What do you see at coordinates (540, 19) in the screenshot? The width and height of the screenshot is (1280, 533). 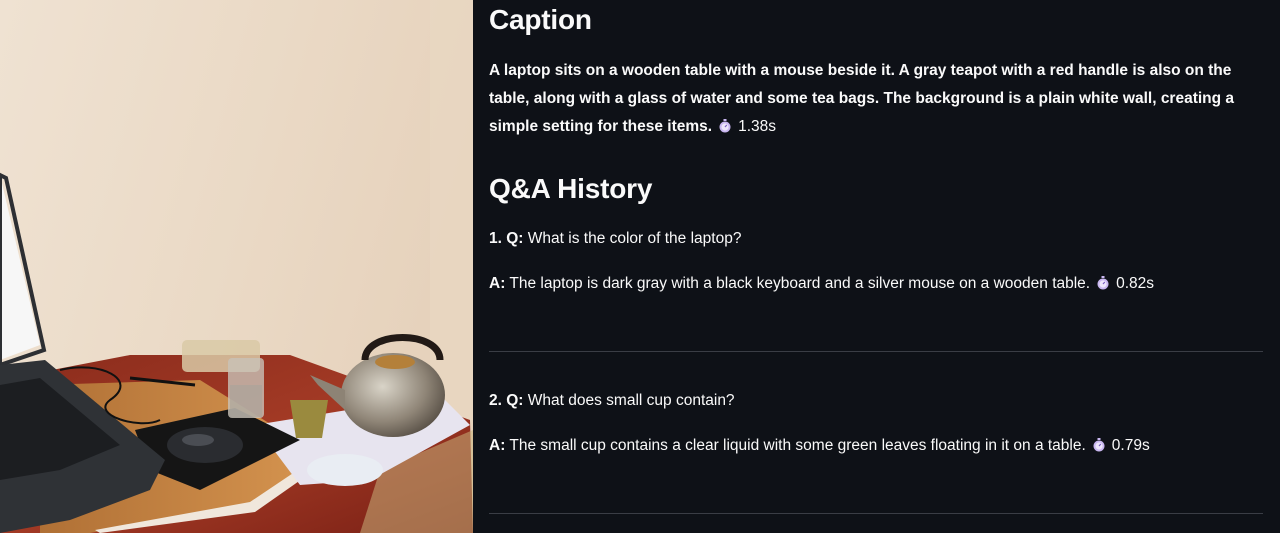 I see `caption-heading: Caption` at bounding box center [540, 19].